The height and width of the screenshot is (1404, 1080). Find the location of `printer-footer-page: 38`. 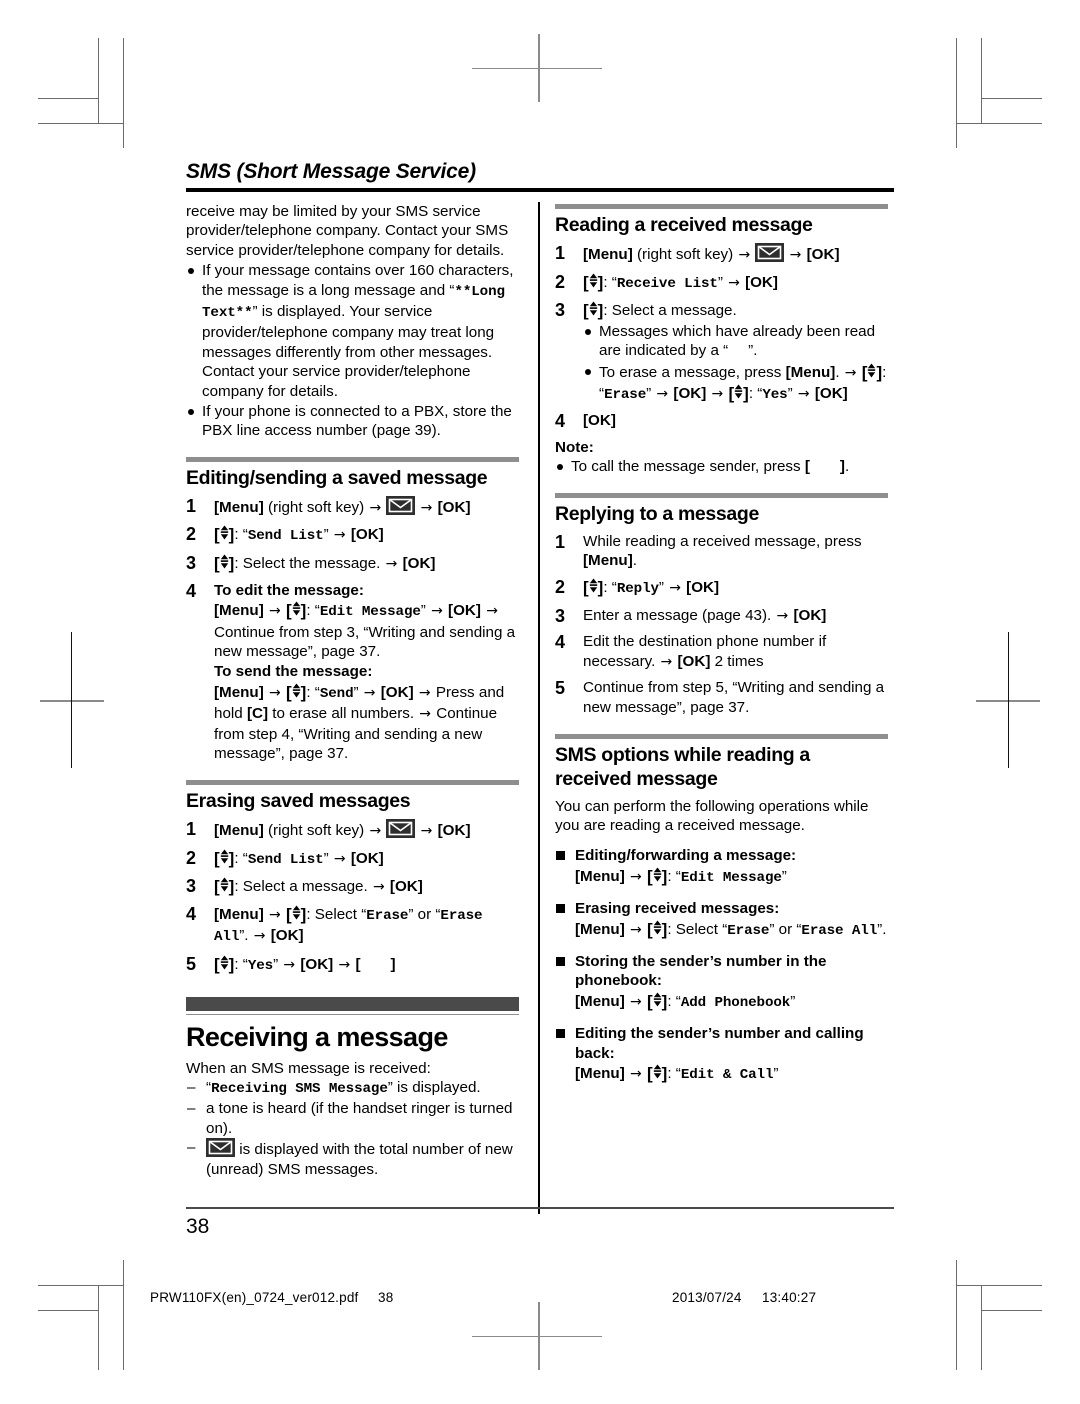

printer-footer-page: 38 is located at coordinates (386, 1297).